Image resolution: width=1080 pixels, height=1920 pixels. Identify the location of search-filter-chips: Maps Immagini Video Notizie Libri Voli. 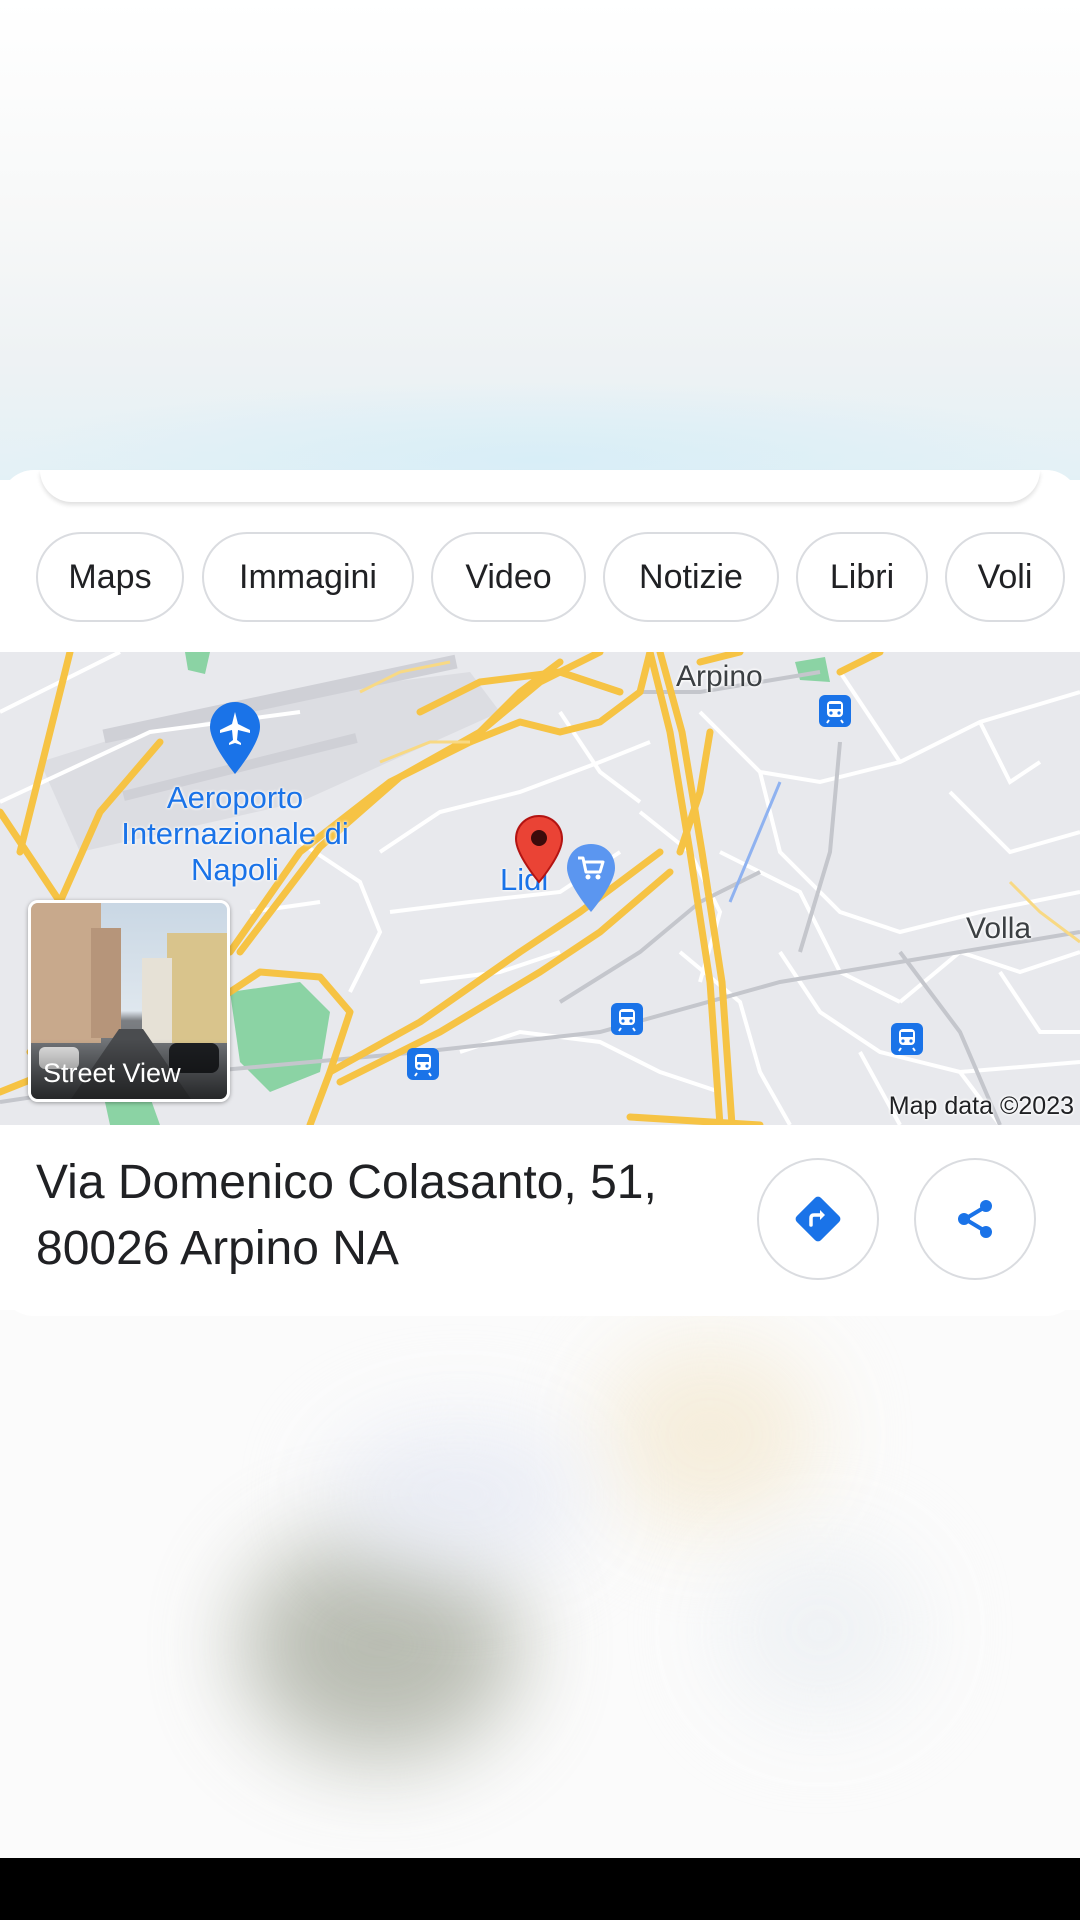
(540, 580).